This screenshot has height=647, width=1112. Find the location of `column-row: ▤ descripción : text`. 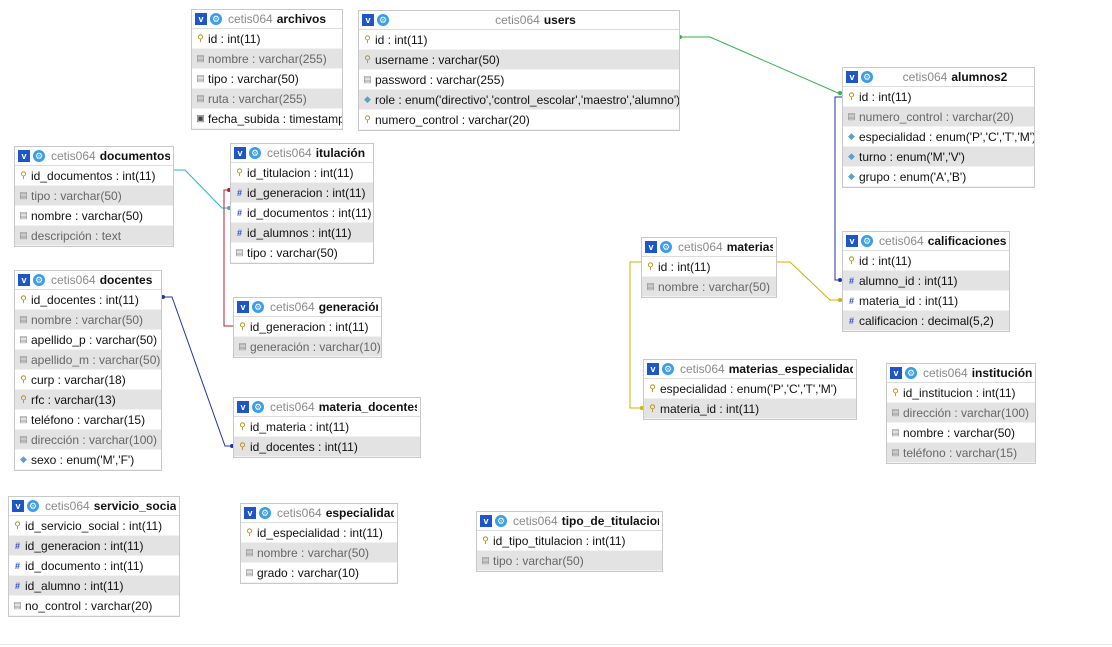

column-row: ▤ descripción : text is located at coordinates (94, 236).